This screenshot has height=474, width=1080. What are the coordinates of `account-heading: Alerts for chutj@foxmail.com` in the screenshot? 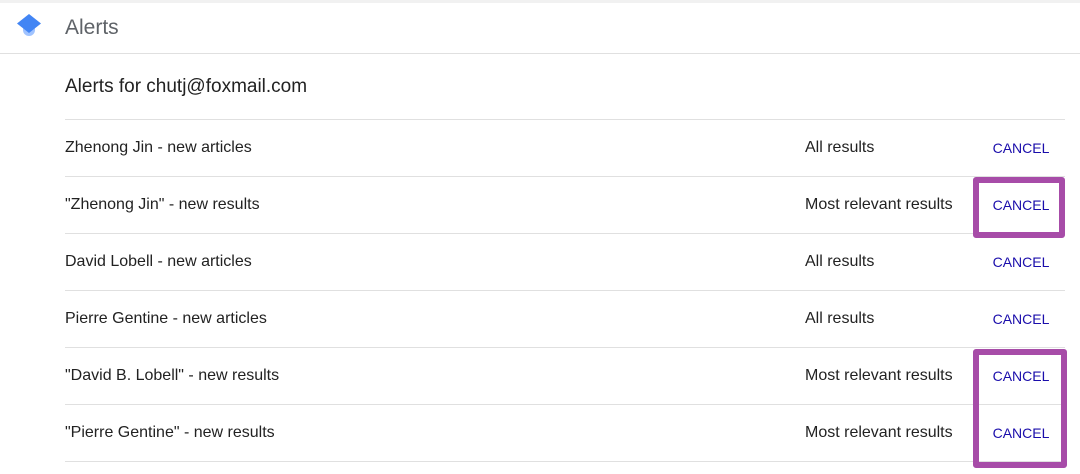 It's located at (186, 86).